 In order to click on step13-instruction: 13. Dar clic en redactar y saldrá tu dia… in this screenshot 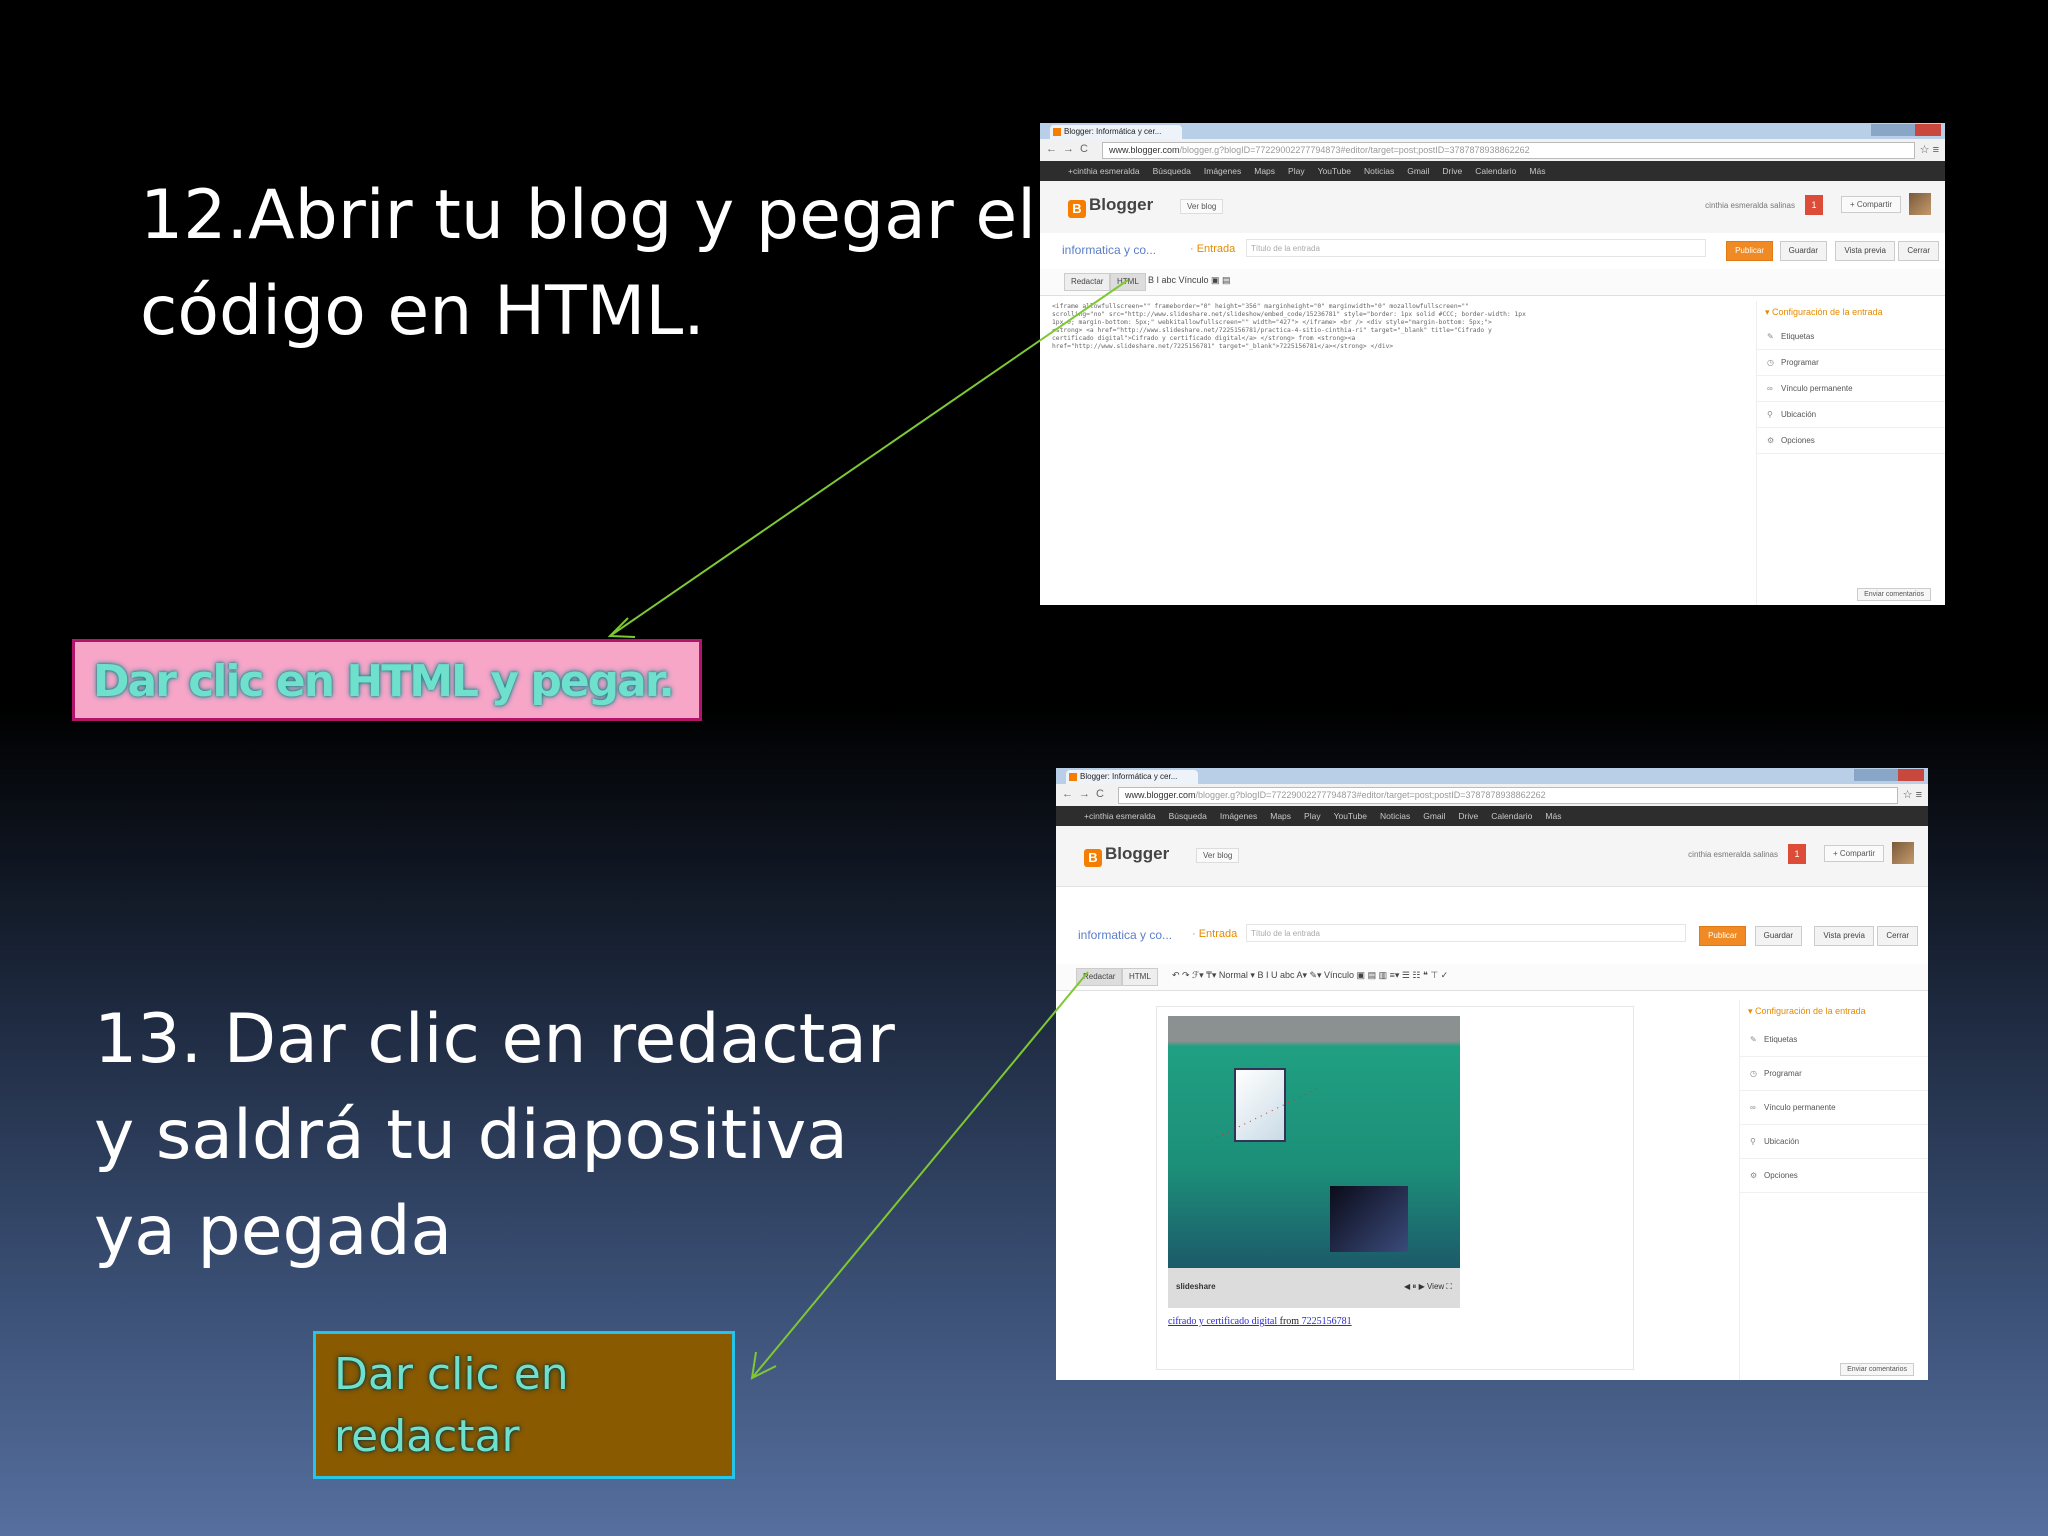, I will do `click(494, 1136)`.